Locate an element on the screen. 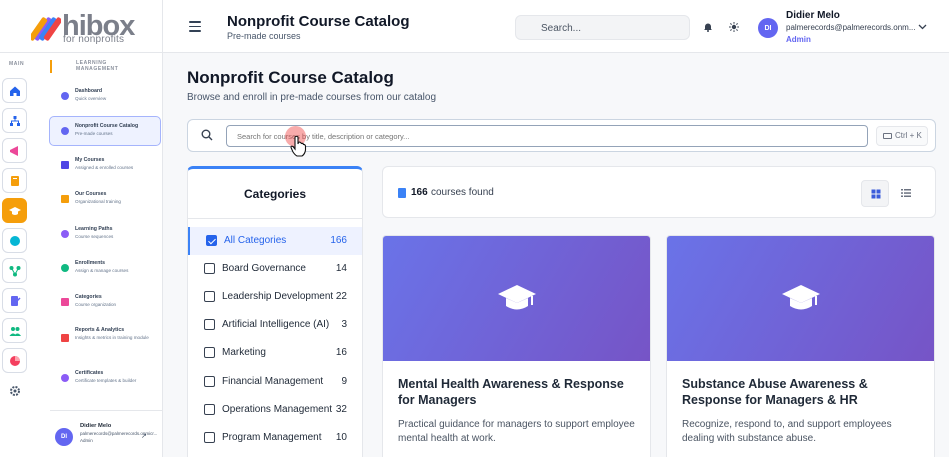 The image size is (949, 457). category-item: All Categories 166 is located at coordinates (275, 241).